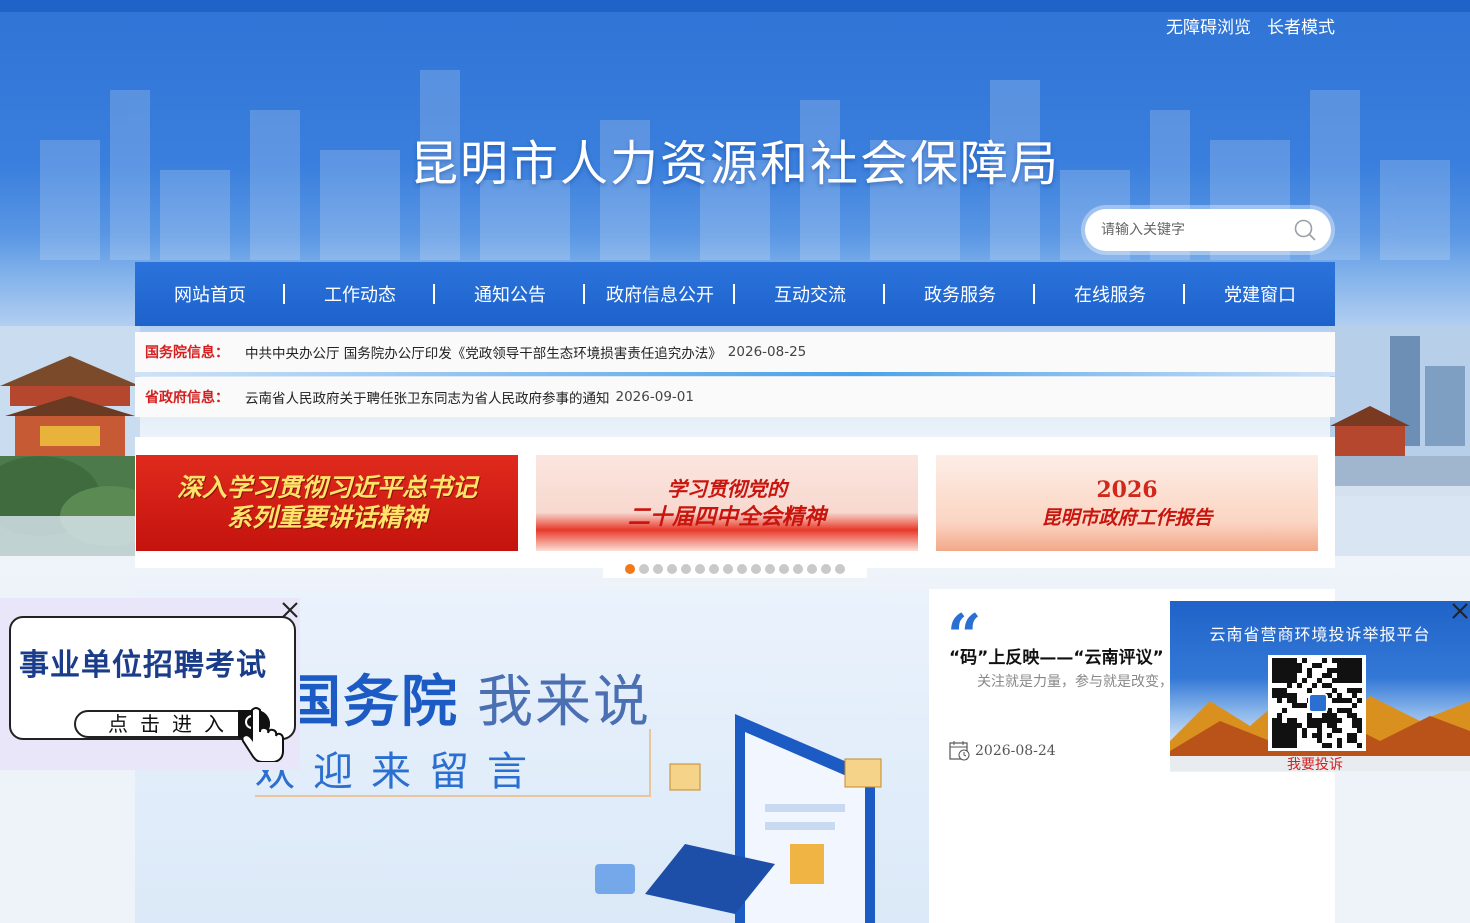 The image size is (1470, 923). Describe the element at coordinates (1056, 655) in the screenshot. I see `quote-title: “码”上反映——“云南评议”` at that location.